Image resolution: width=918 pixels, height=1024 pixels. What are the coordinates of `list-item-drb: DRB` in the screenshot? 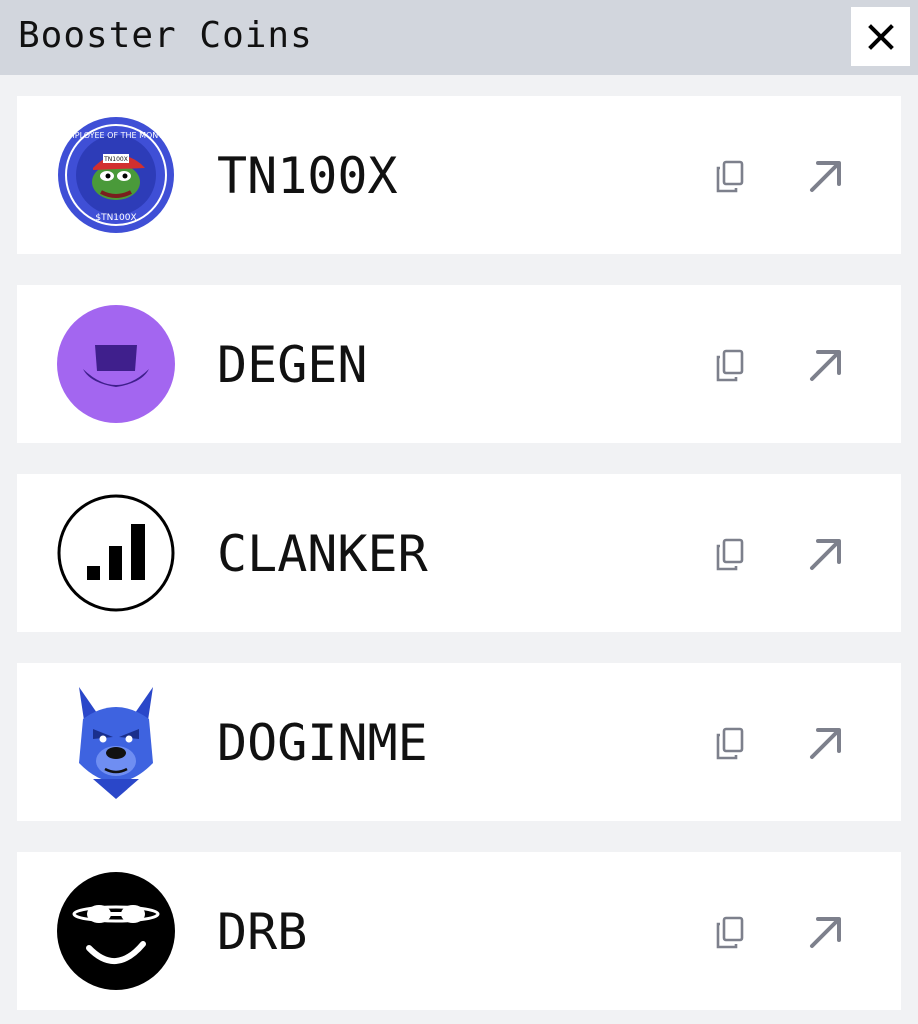 It's located at (459, 931).